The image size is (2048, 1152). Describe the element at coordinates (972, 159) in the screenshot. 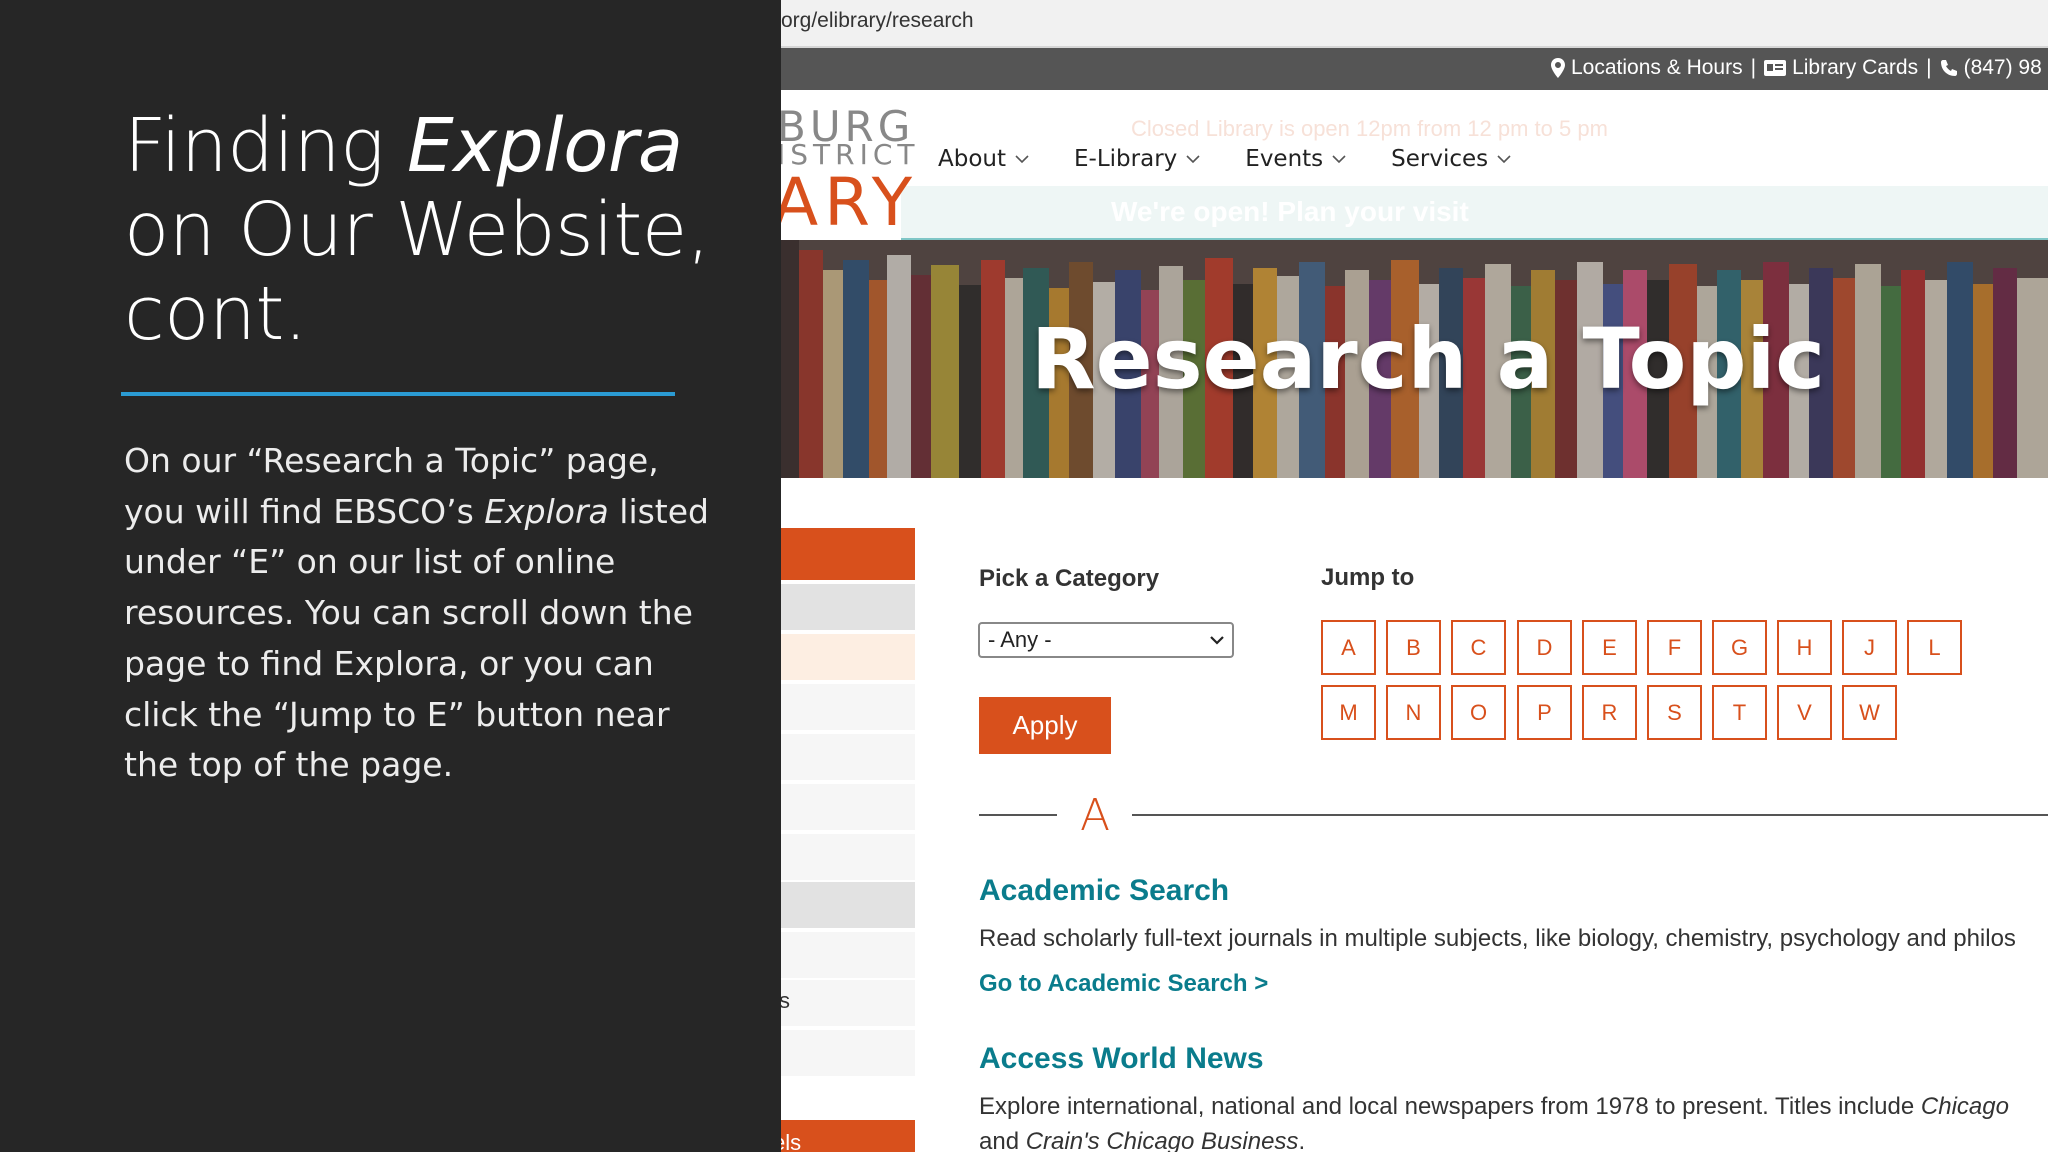

I see `nav-item-label: About` at that location.